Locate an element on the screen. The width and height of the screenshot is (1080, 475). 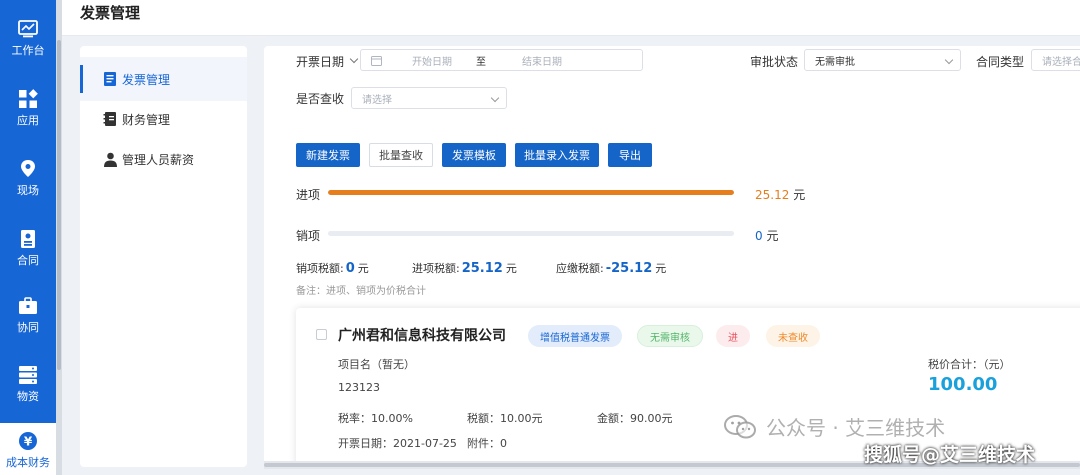
summary-note: 备注：进项、销项为价税合计 is located at coordinates (361, 291).